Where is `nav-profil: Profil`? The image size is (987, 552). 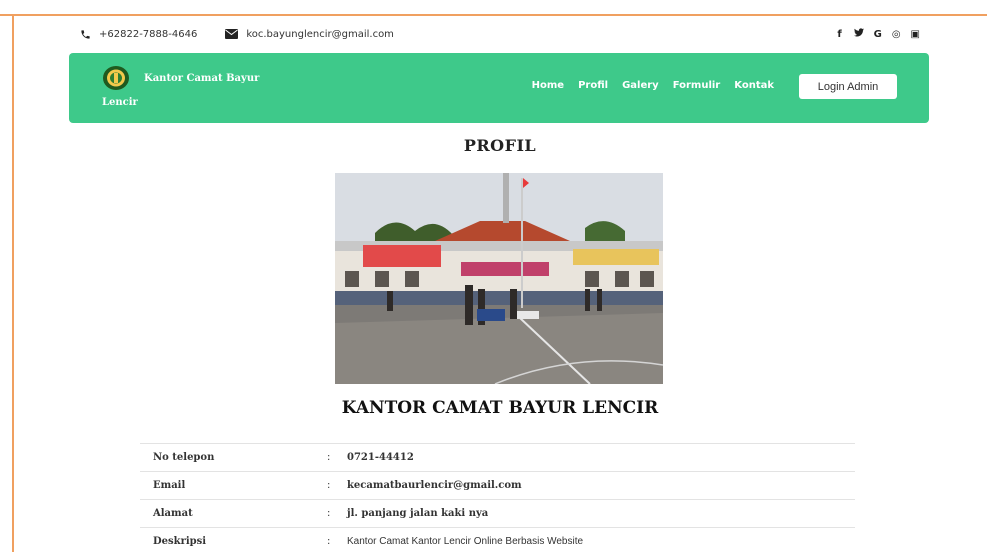 nav-profil: Profil is located at coordinates (593, 85).